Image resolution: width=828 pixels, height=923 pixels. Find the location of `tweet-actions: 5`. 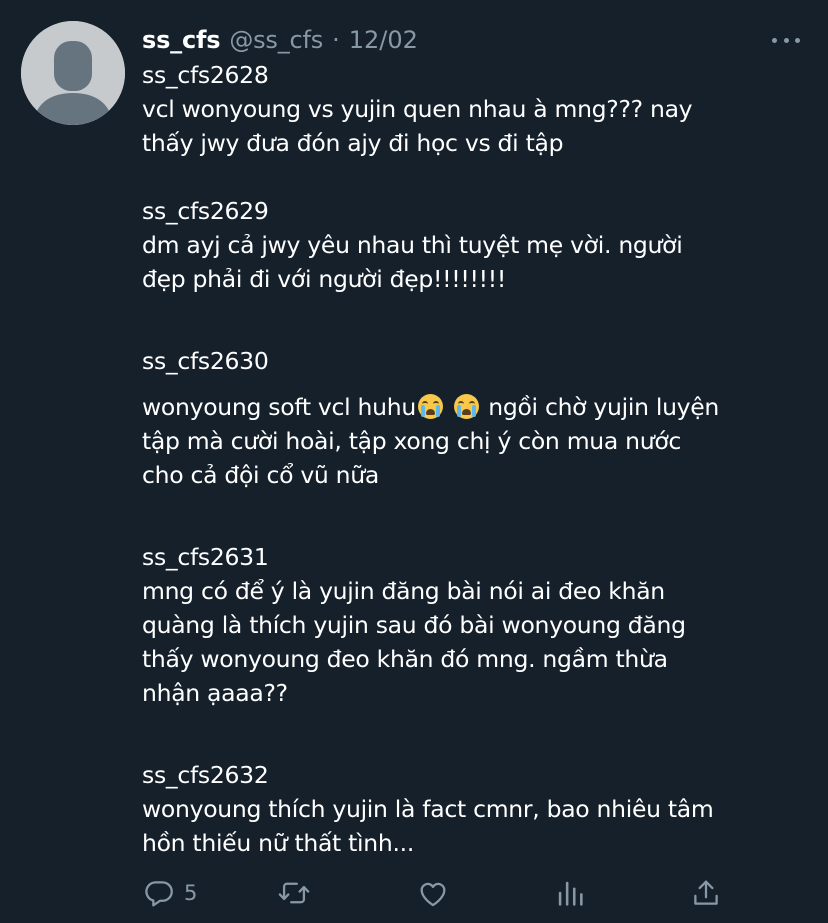

tweet-actions: 5 is located at coordinates (432, 893).